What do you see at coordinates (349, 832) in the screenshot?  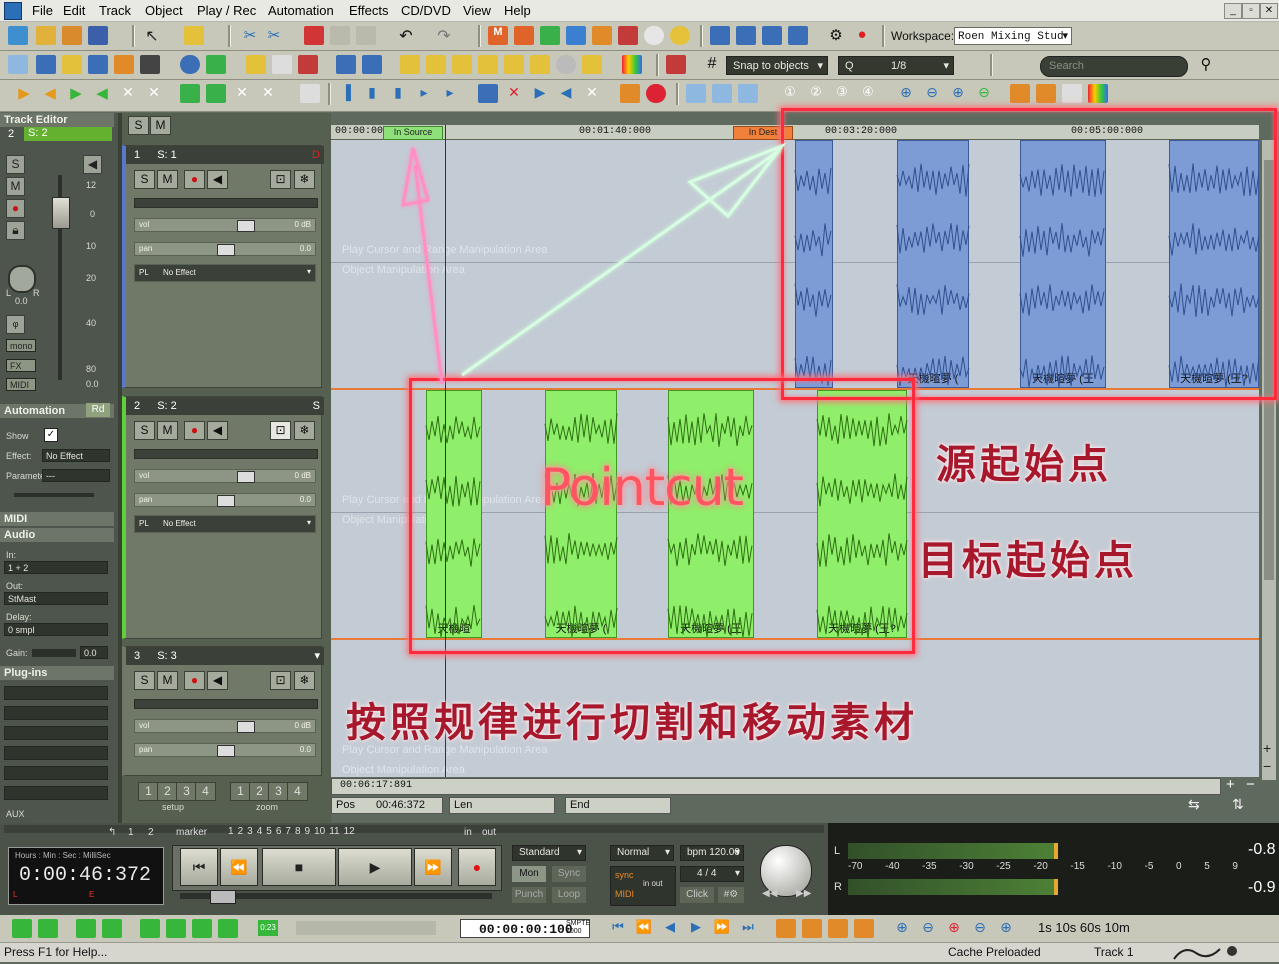 I see `marker-12: 12` at bounding box center [349, 832].